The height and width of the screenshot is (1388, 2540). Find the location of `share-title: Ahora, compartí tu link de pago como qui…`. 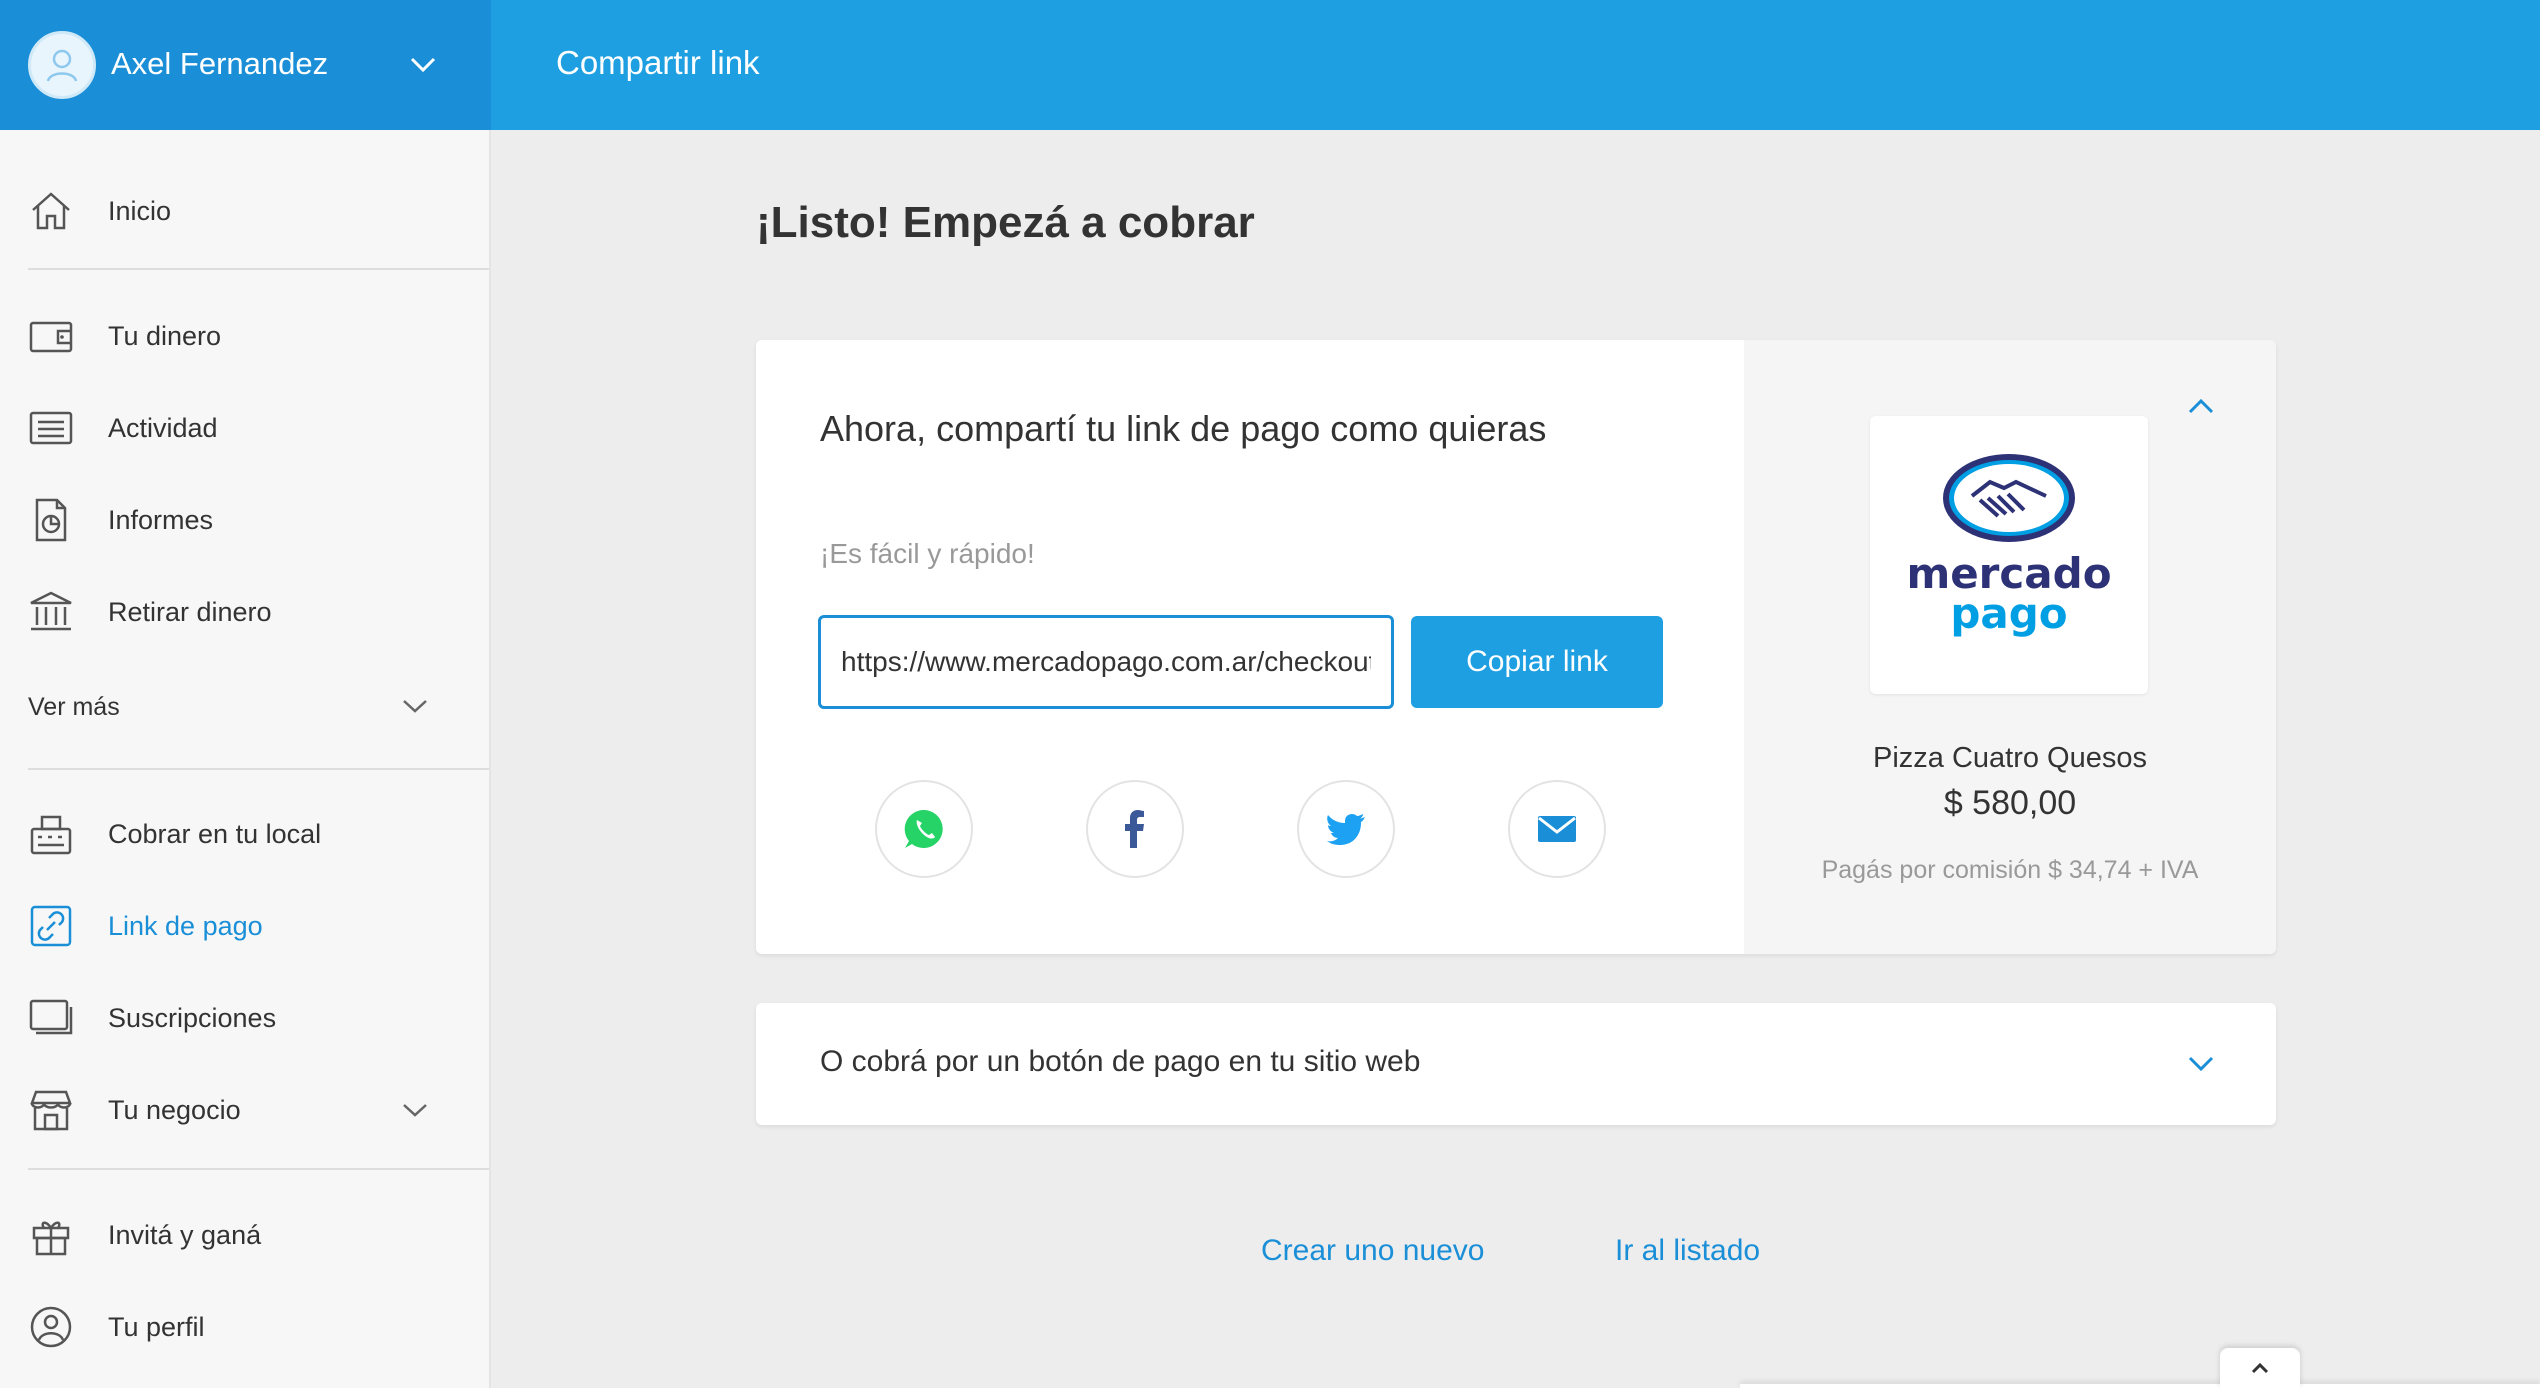

share-title: Ahora, compartí tu link de pago como qui… is located at coordinates (1183, 428).